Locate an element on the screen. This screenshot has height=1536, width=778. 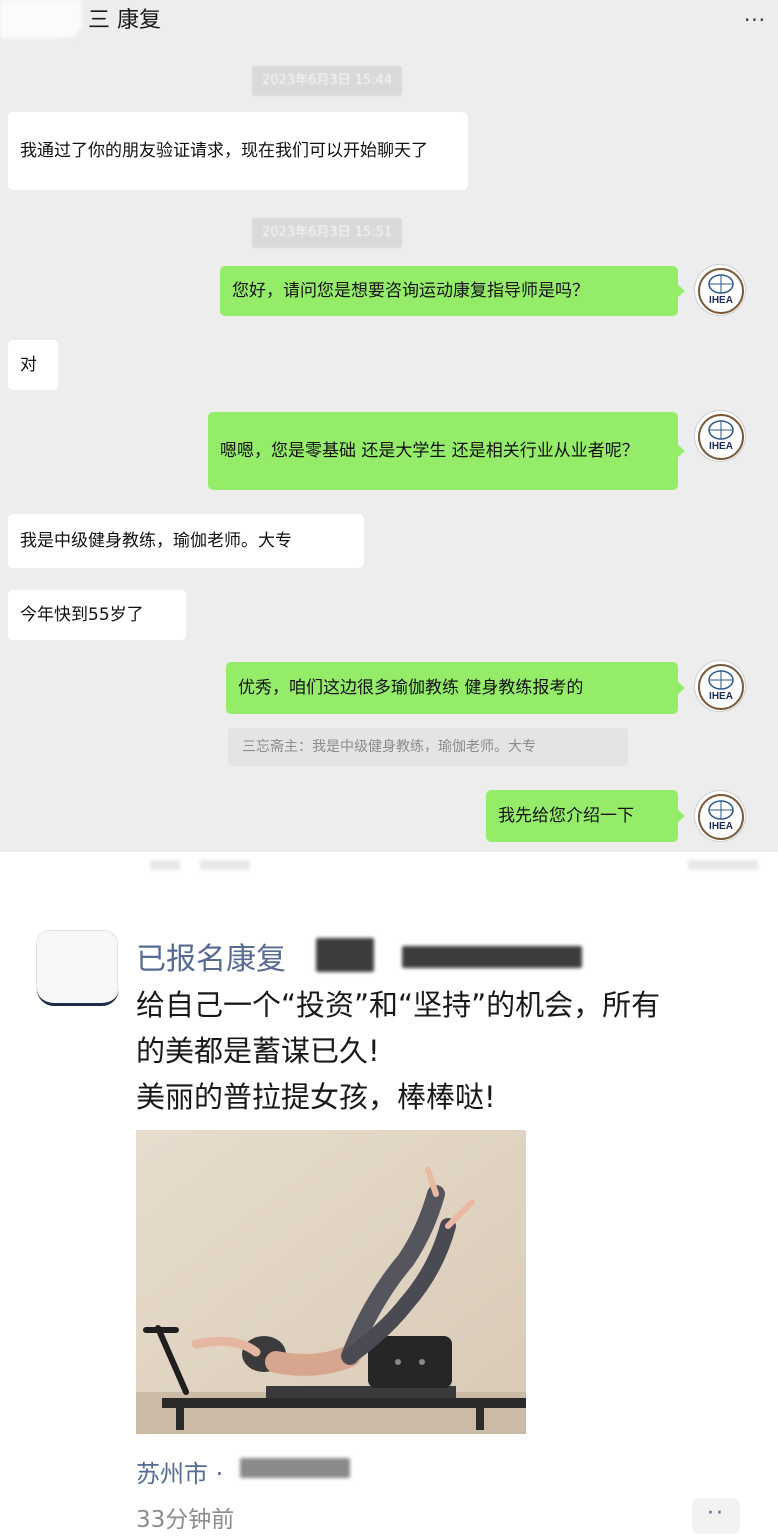
chat-title: 三 康复 is located at coordinates (124, 20).